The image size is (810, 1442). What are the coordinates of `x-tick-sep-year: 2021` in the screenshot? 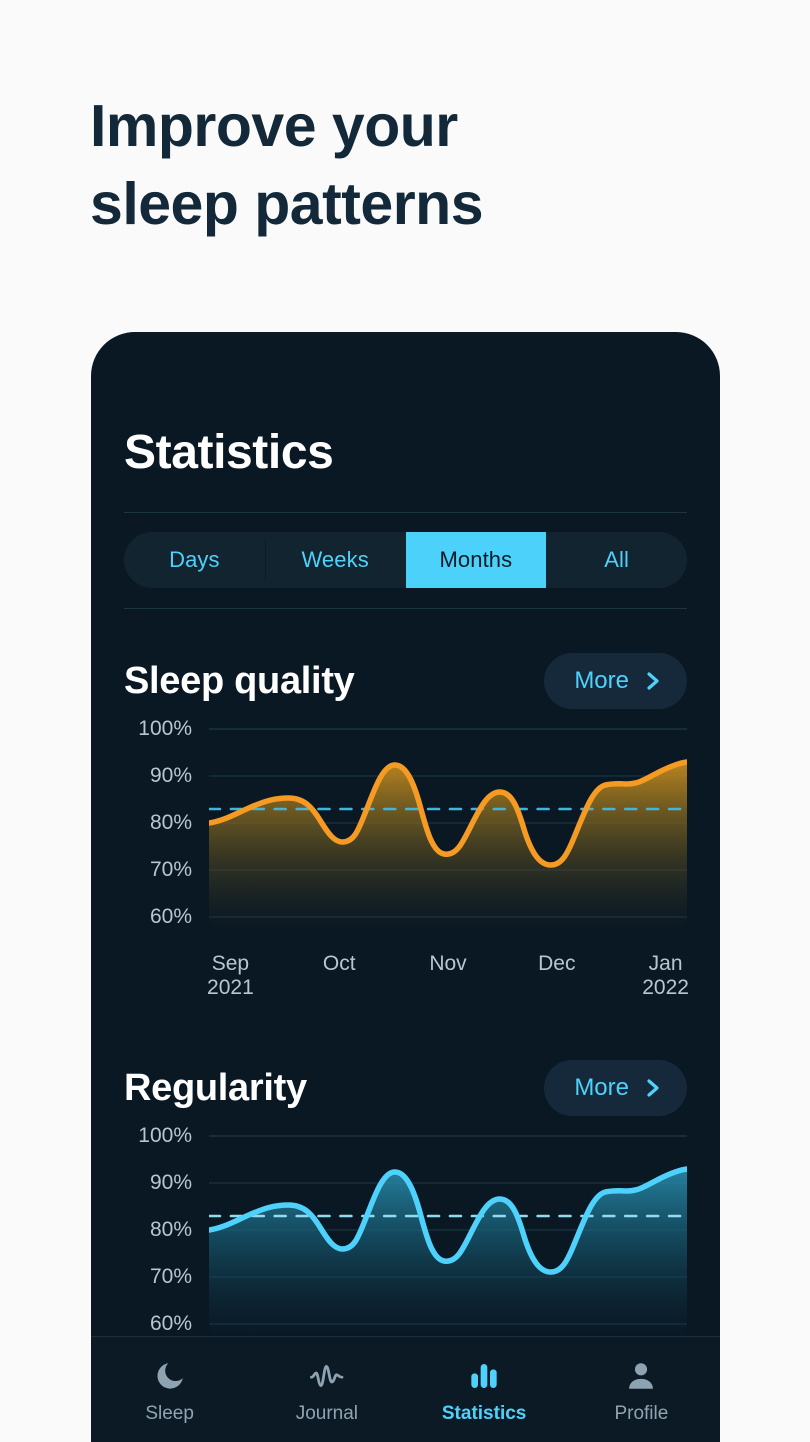 It's located at (230, 988).